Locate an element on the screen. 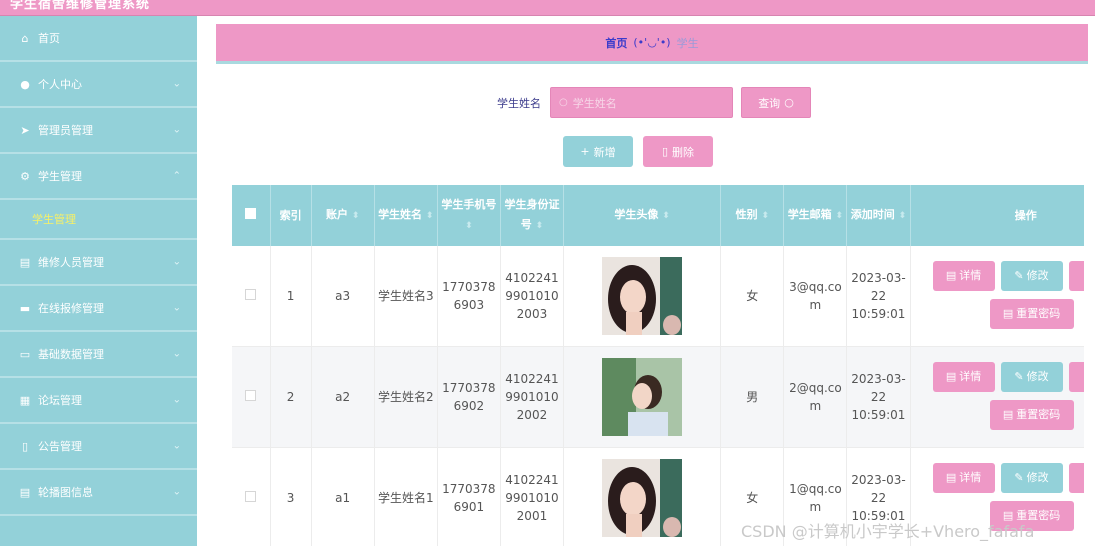 This screenshot has height=546, width=1095. user-icon: ● is located at coordinates (25, 84).